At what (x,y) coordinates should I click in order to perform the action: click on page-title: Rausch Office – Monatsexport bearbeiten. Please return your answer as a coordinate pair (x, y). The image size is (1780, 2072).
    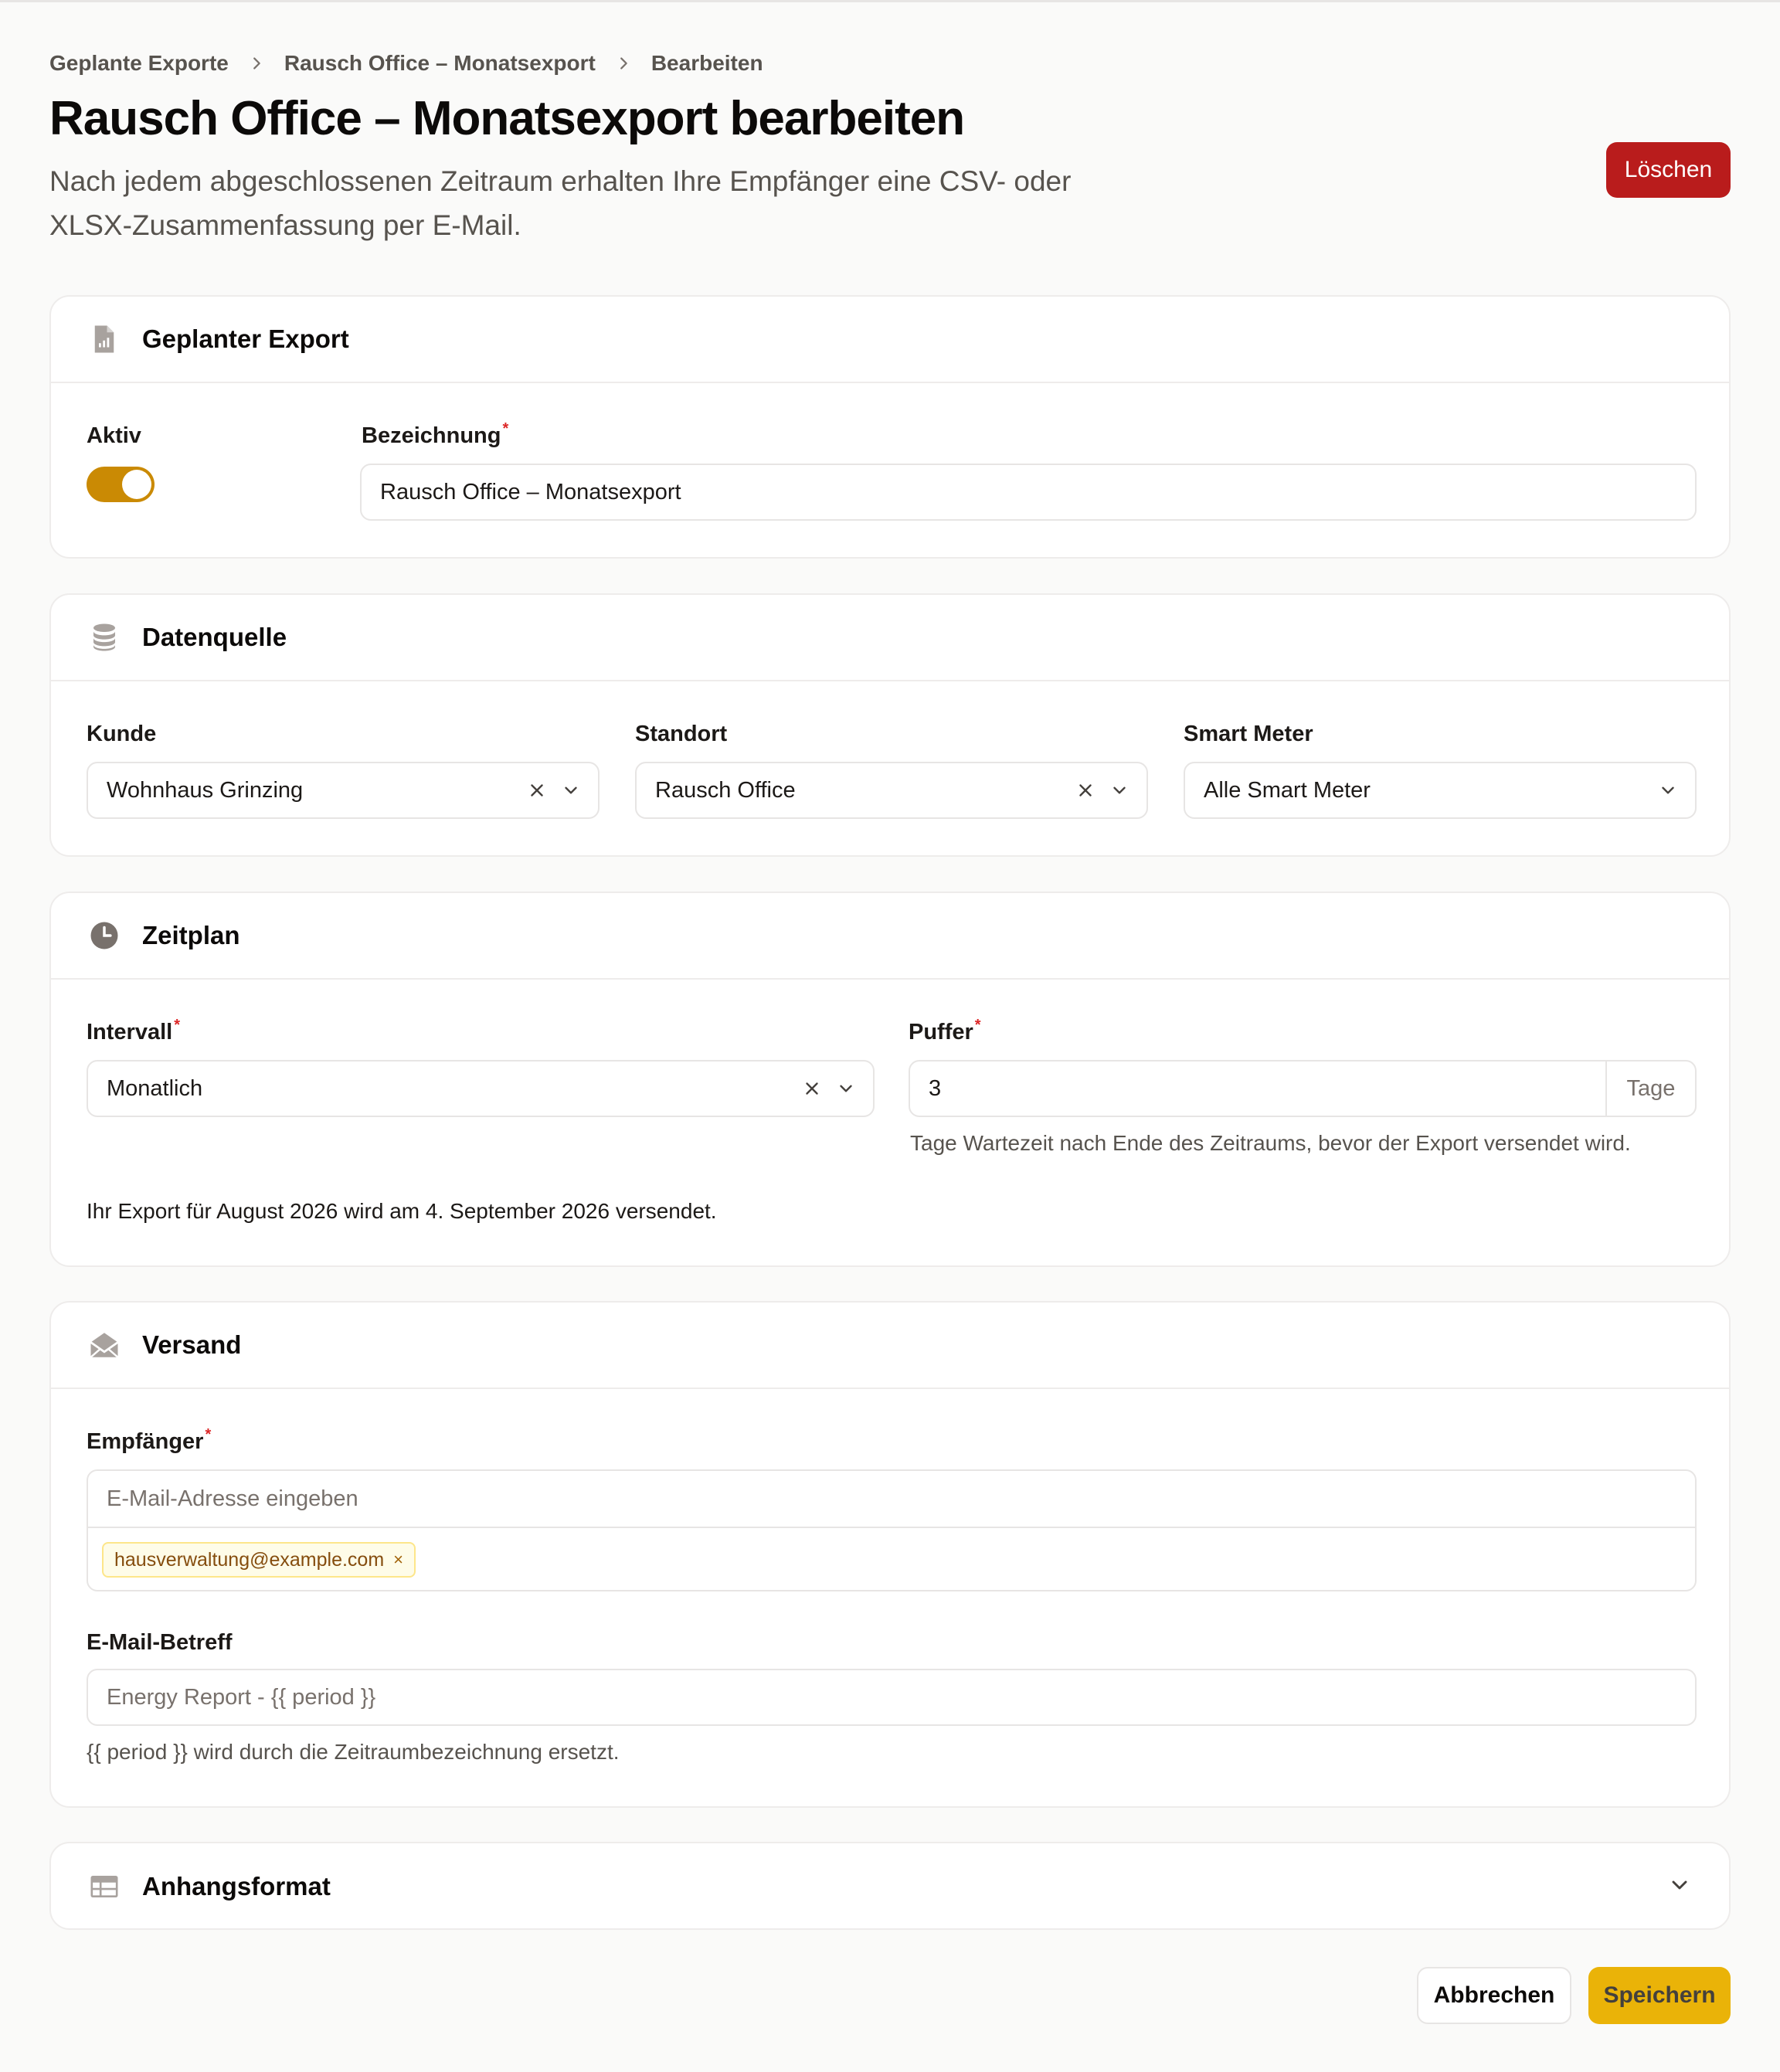
    Looking at the image, I should click on (507, 118).